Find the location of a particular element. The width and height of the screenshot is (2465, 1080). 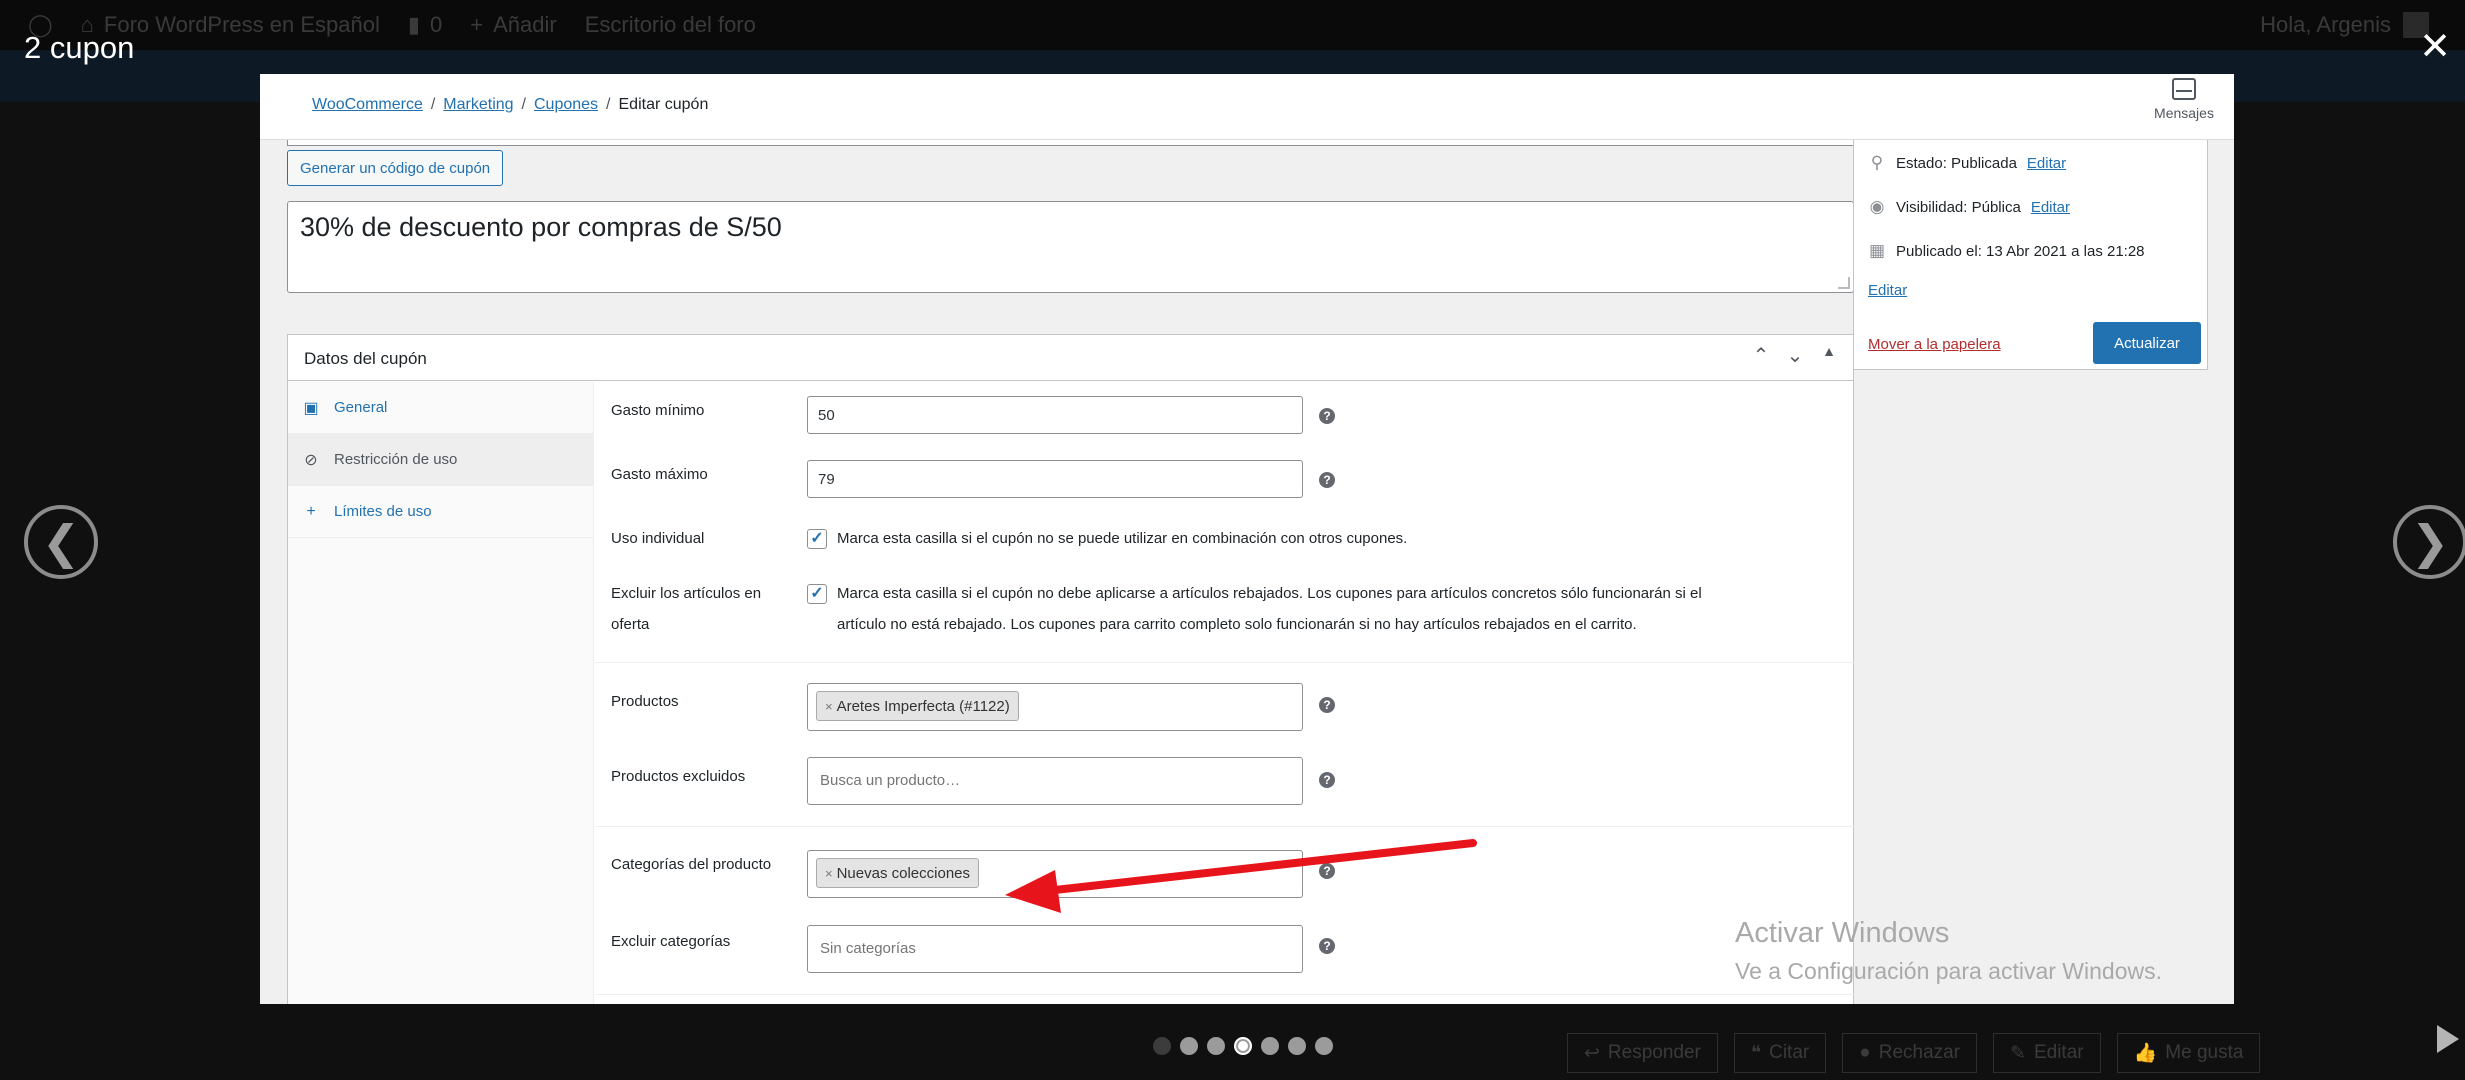

pin-icon: ⚲ is located at coordinates (1877, 162).